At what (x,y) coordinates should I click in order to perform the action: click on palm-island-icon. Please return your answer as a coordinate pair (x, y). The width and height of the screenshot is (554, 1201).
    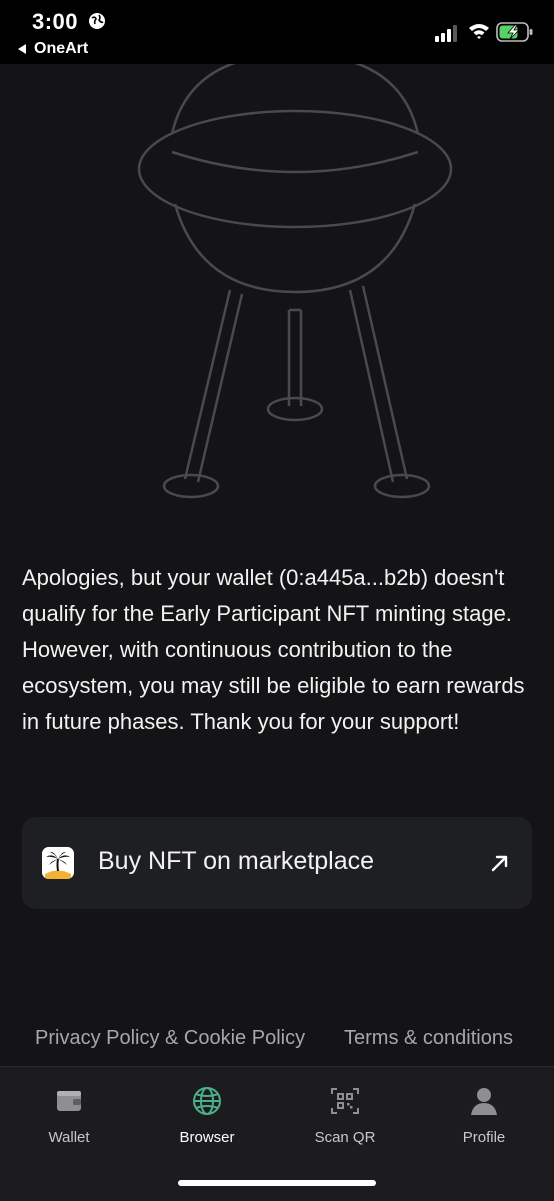
    Looking at the image, I should click on (58, 863).